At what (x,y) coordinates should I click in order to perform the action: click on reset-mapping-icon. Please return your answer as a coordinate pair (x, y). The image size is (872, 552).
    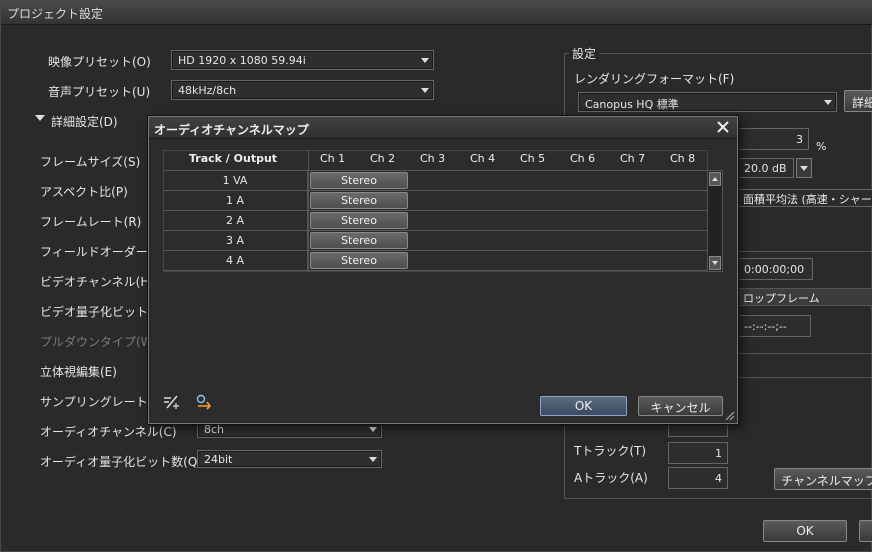
    Looking at the image, I should click on (204, 402).